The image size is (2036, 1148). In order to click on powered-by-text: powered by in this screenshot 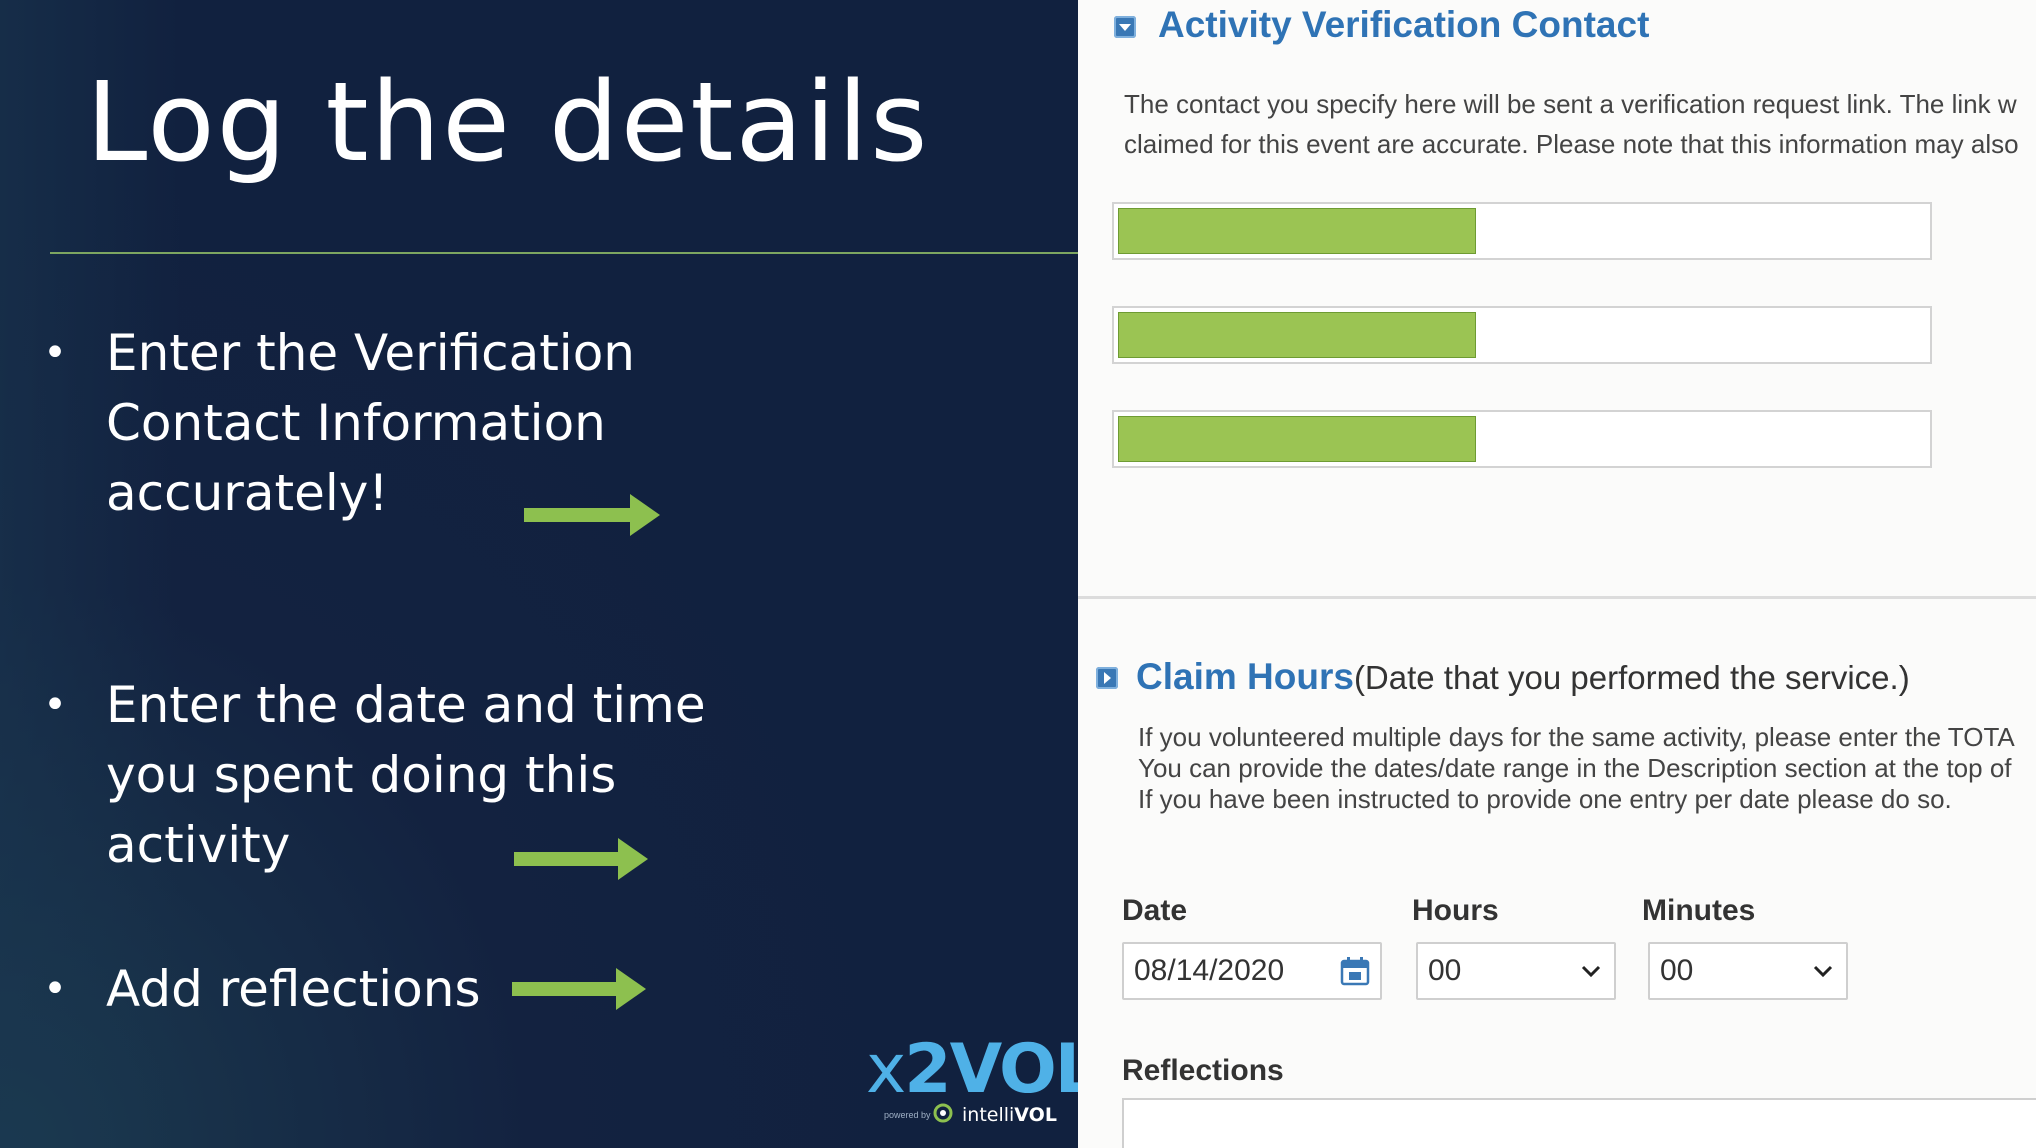, I will do `click(907, 1115)`.